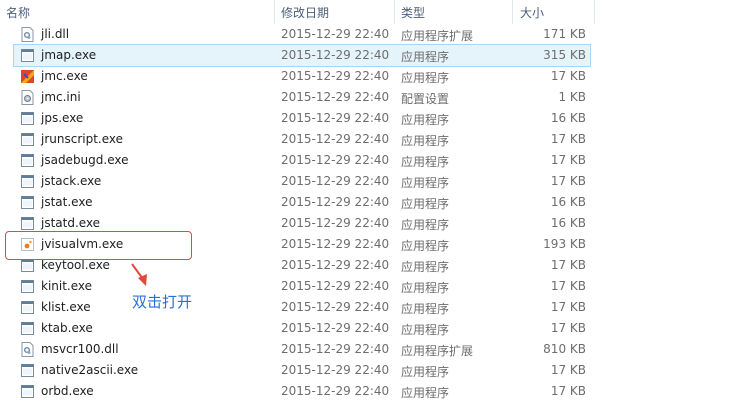 The image size is (747, 406). I want to click on file-name: kinit.exe, so click(67, 286).